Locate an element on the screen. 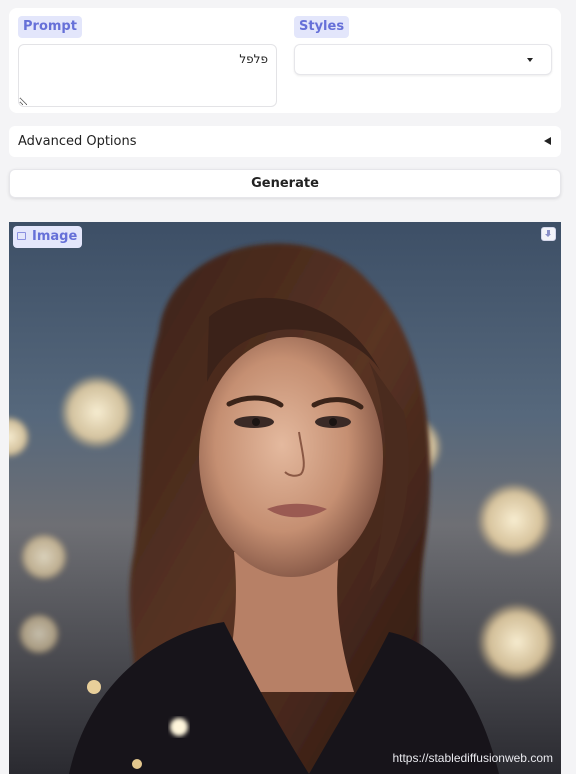 The height and width of the screenshot is (774, 576). prompt-label: Prompt is located at coordinates (50, 27).